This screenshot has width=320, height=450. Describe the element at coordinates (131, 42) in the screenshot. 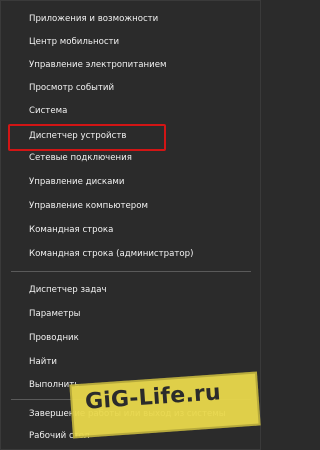

I see `menu-item-mobility-center: Центр мобильности` at that location.